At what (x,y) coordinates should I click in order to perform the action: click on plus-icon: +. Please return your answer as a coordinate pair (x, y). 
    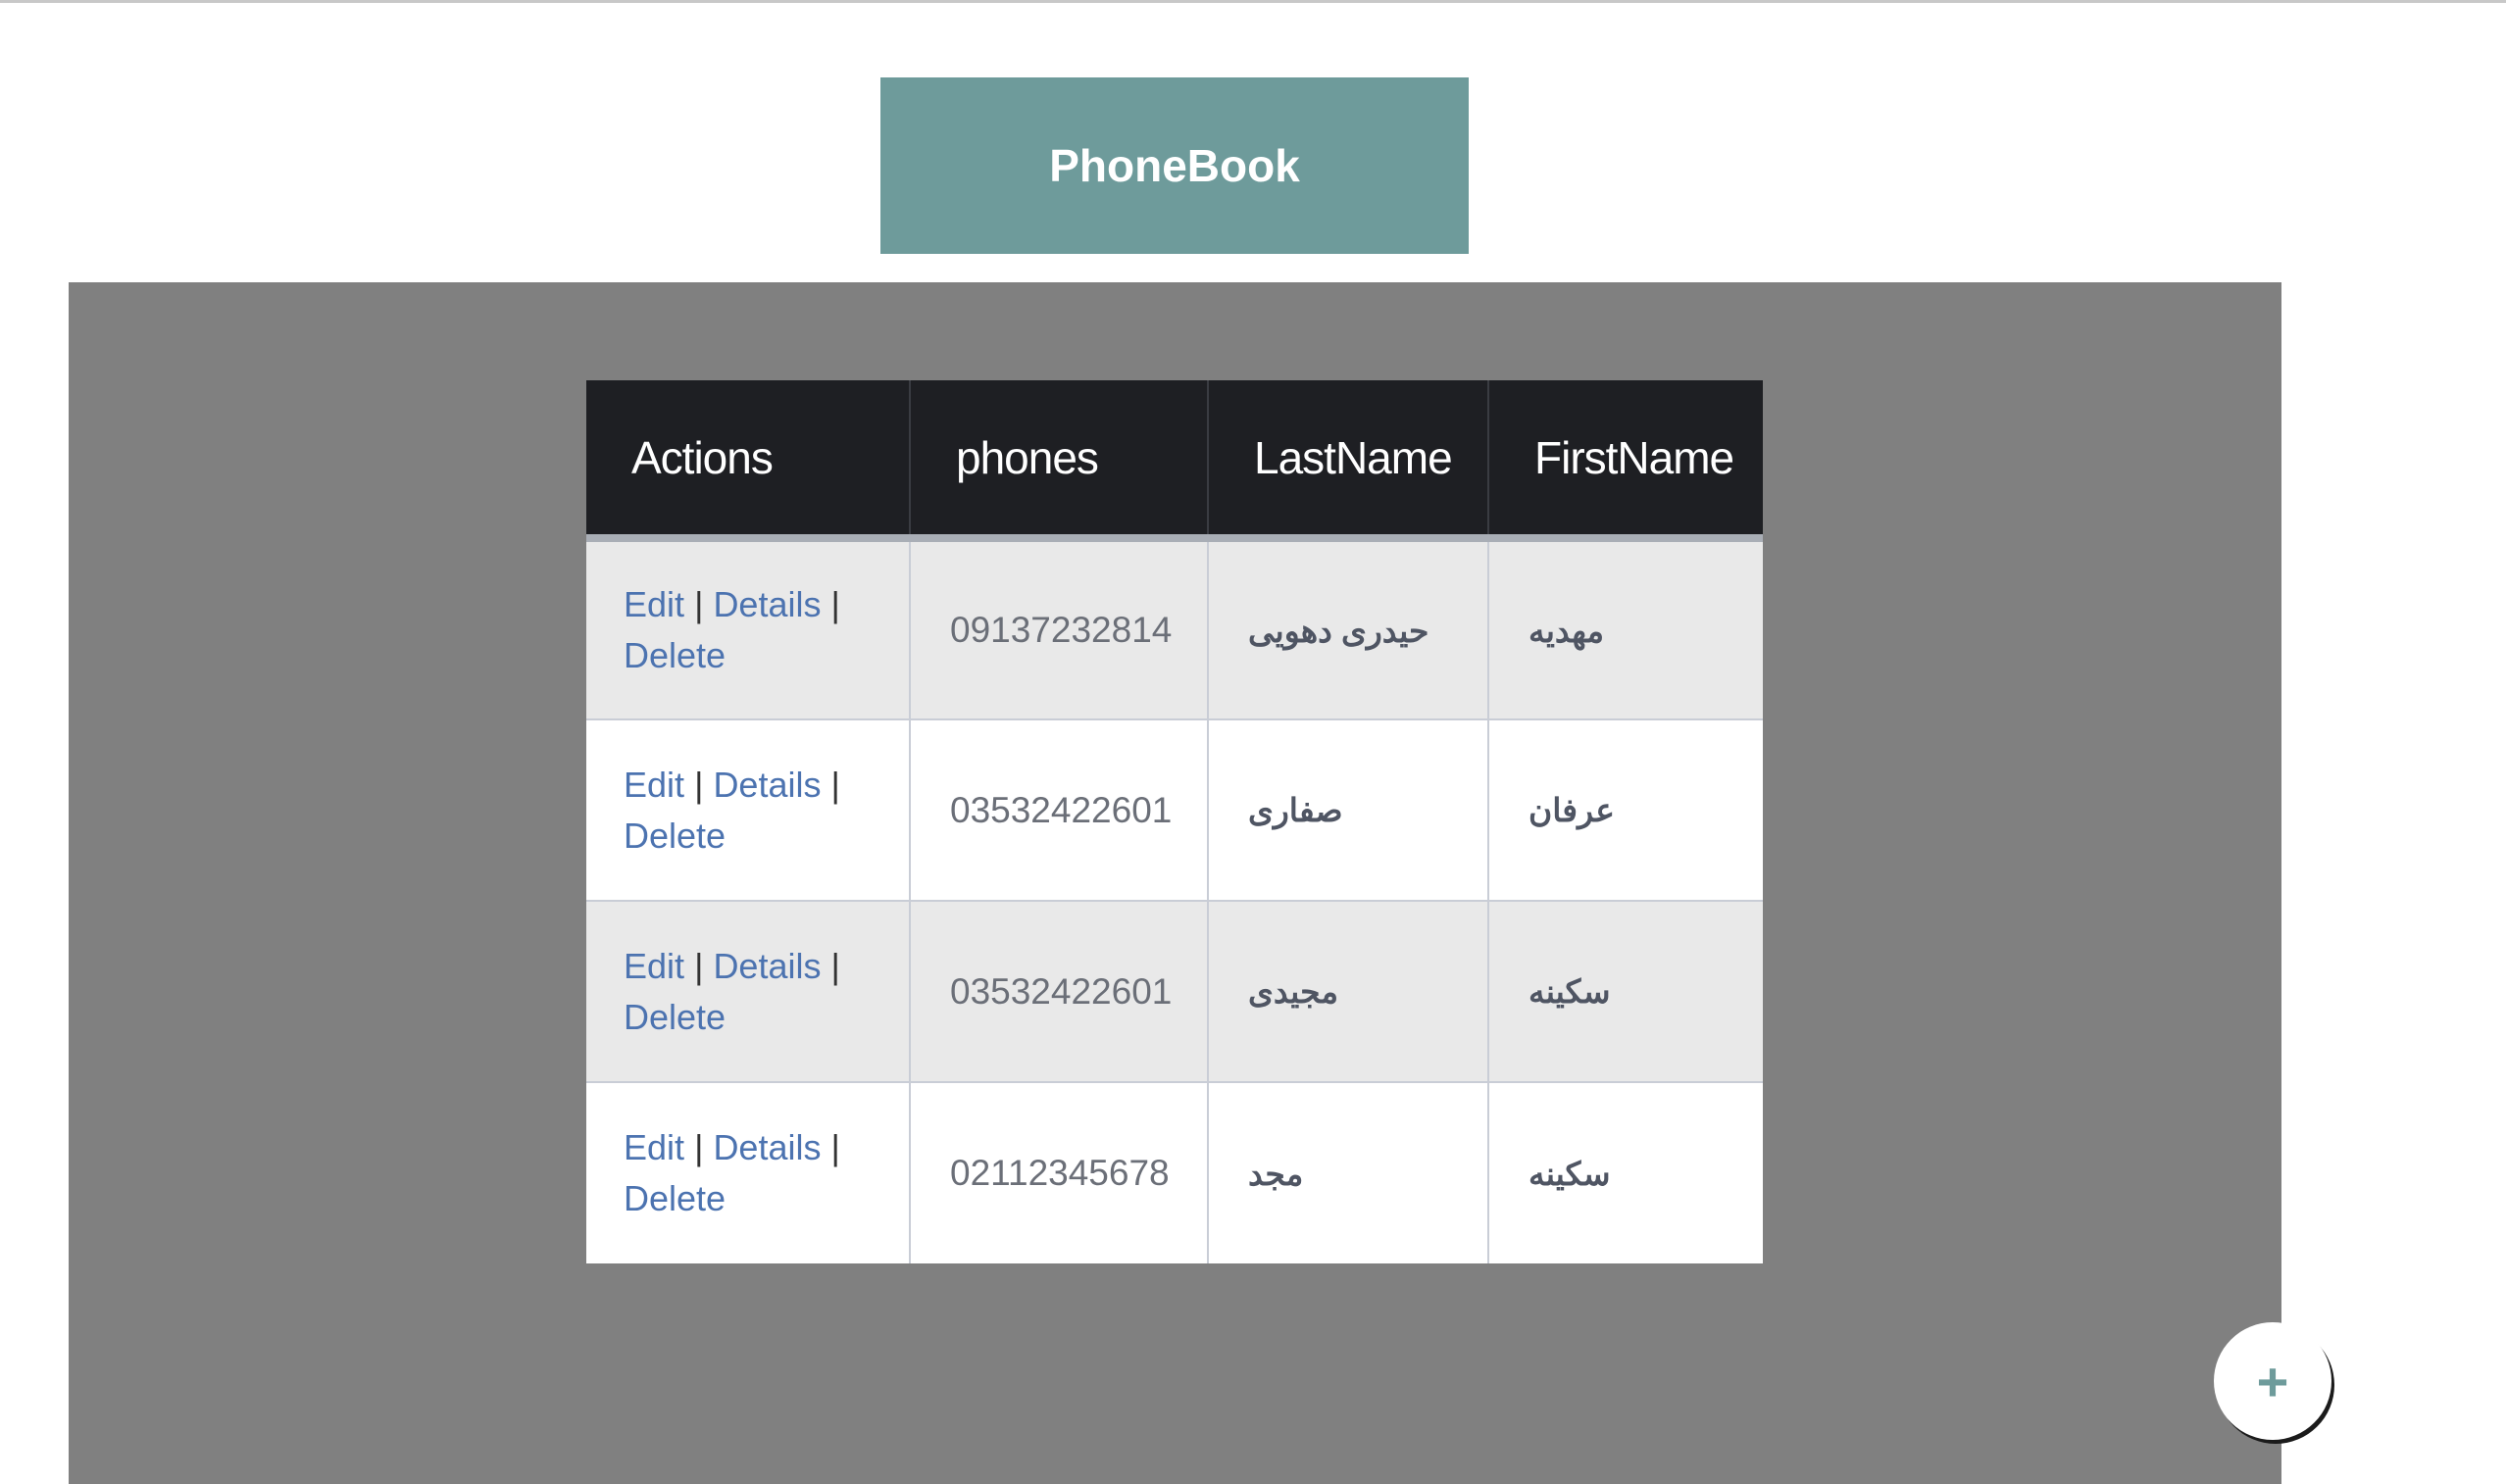
    Looking at the image, I should click on (2272, 1381).